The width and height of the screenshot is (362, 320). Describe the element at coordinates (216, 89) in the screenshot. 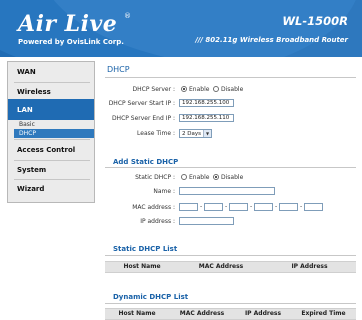

I see `dhcp-server-disable-radio` at that location.